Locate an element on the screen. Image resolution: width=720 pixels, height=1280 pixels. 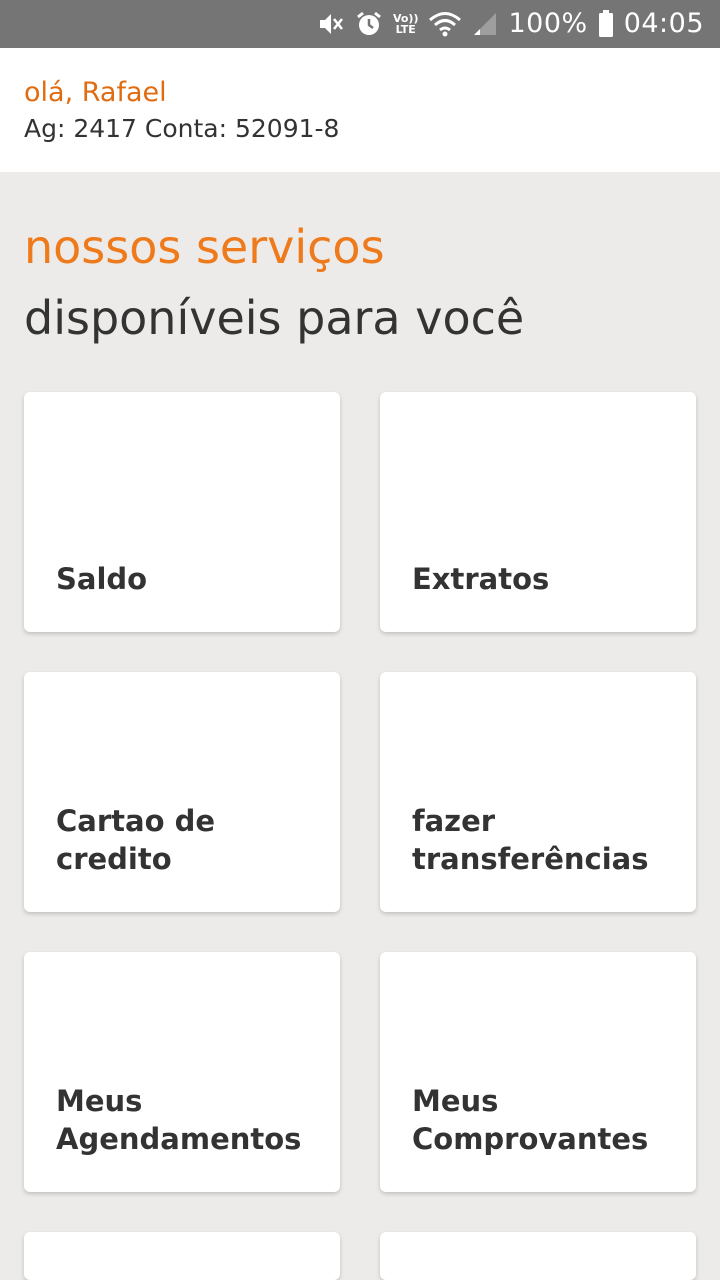
signal-icon is located at coordinates (485, 24).